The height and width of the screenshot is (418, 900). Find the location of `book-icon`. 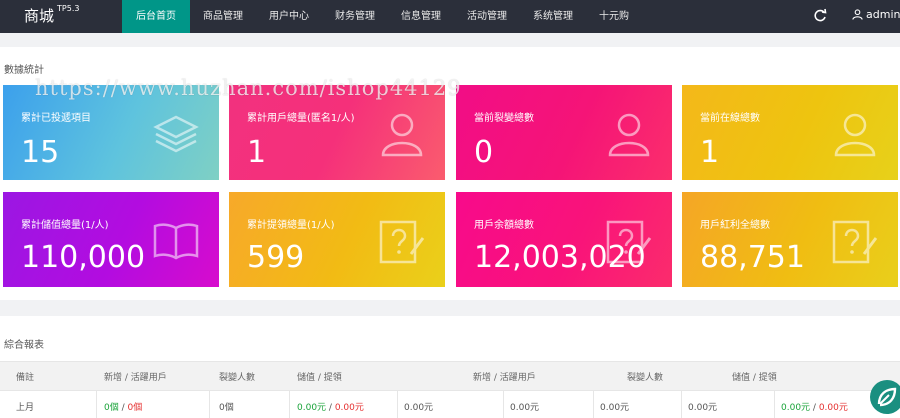

book-icon is located at coordinates (176, 241).